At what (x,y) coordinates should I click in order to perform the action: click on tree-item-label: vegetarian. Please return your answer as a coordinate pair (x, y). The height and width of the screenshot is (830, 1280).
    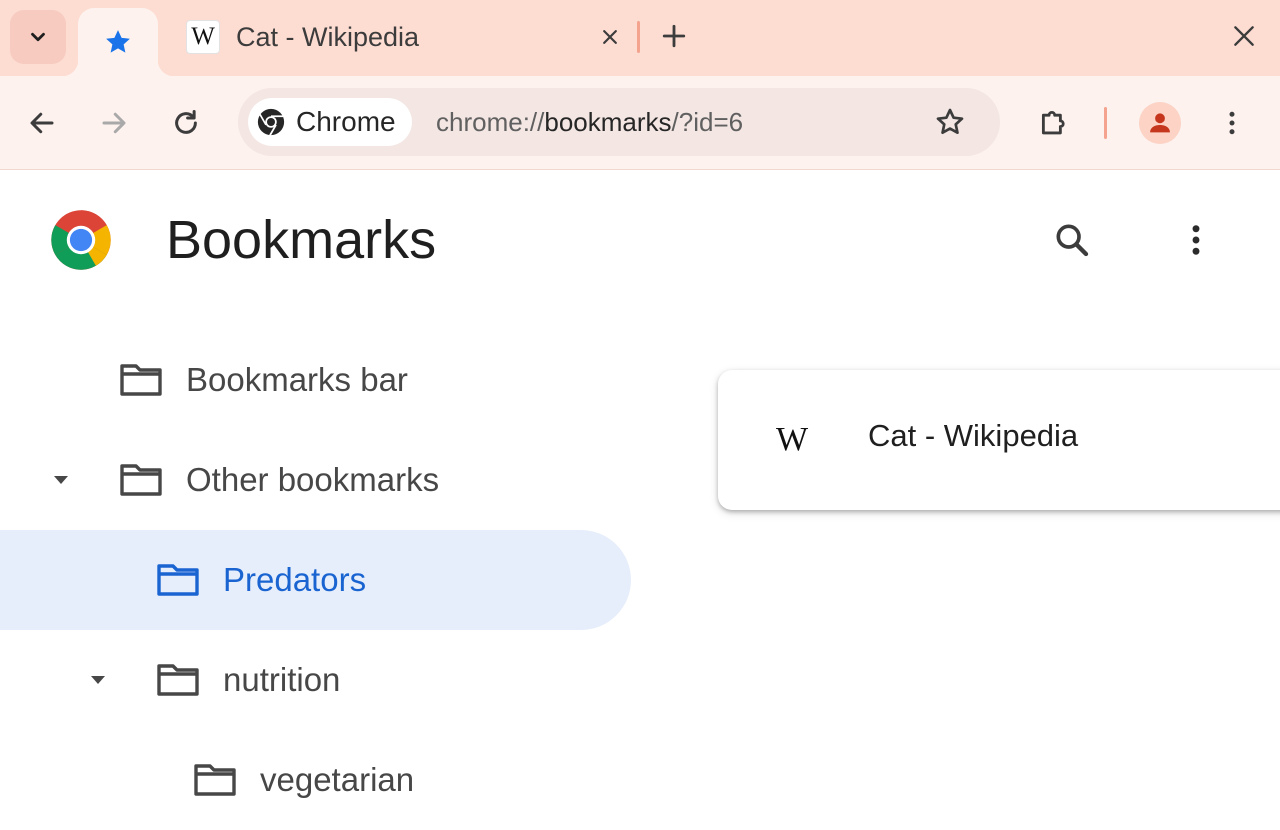
    Looking at the image, I should click on (337, 779).